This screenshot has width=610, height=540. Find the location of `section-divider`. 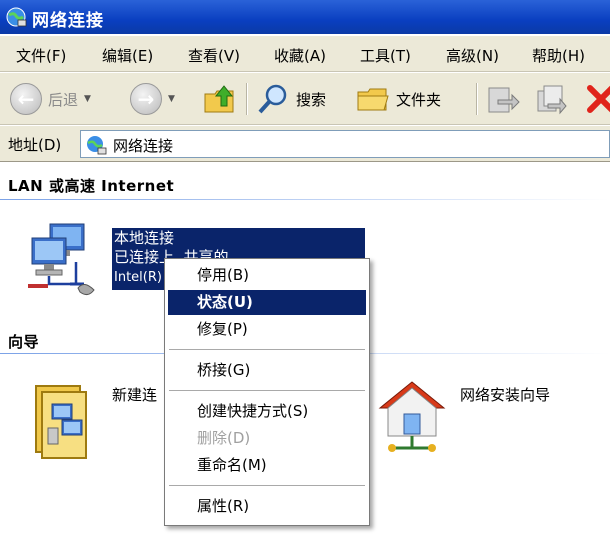

section-divider is located at coordinates (305, 199).